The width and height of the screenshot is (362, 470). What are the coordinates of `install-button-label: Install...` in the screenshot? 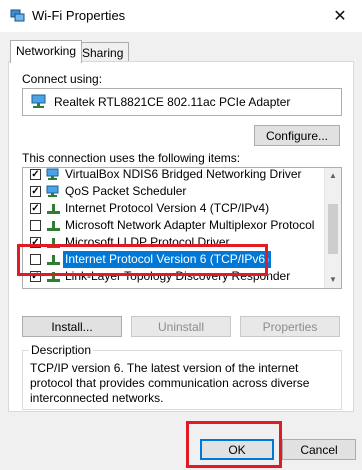 It's located at (72, 327).